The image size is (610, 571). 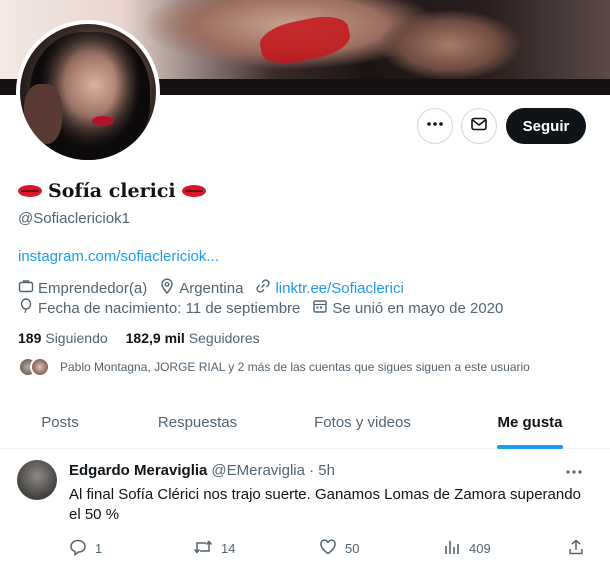 I want to click on location-pin-icon, so click(x=169, y=288).